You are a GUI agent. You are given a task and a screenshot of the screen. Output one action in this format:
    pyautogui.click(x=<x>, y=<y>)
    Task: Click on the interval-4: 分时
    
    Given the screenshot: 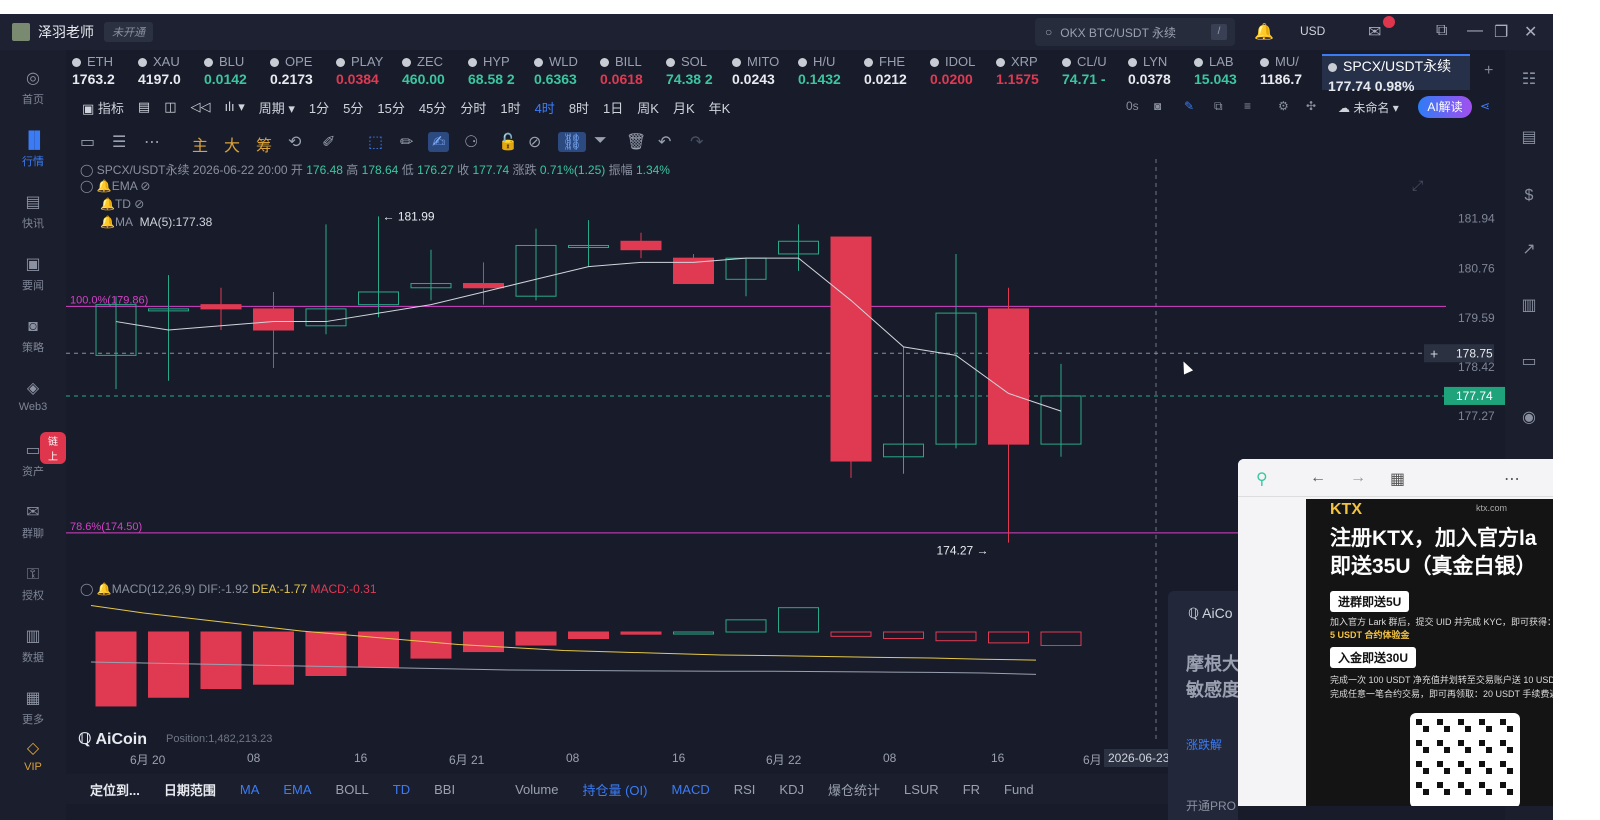 What is the action you would take?
    pyautogui.click(x=473, y=107)
    